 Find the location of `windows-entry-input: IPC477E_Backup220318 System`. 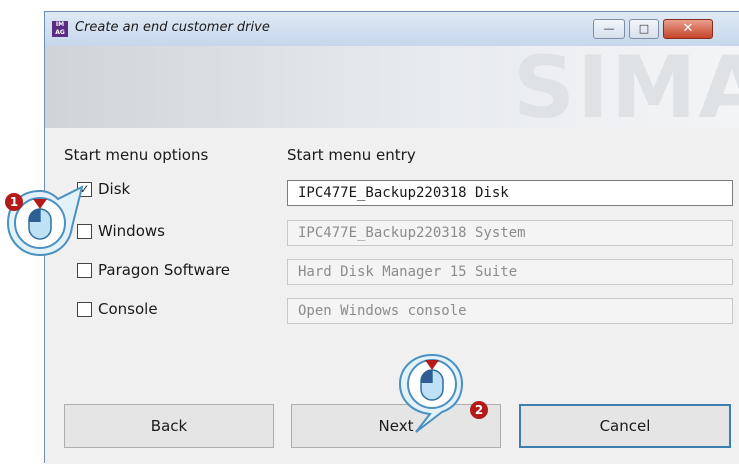

windows-entry-input: IPC477E_Backup220318 System is located at coordinates (510, 233).